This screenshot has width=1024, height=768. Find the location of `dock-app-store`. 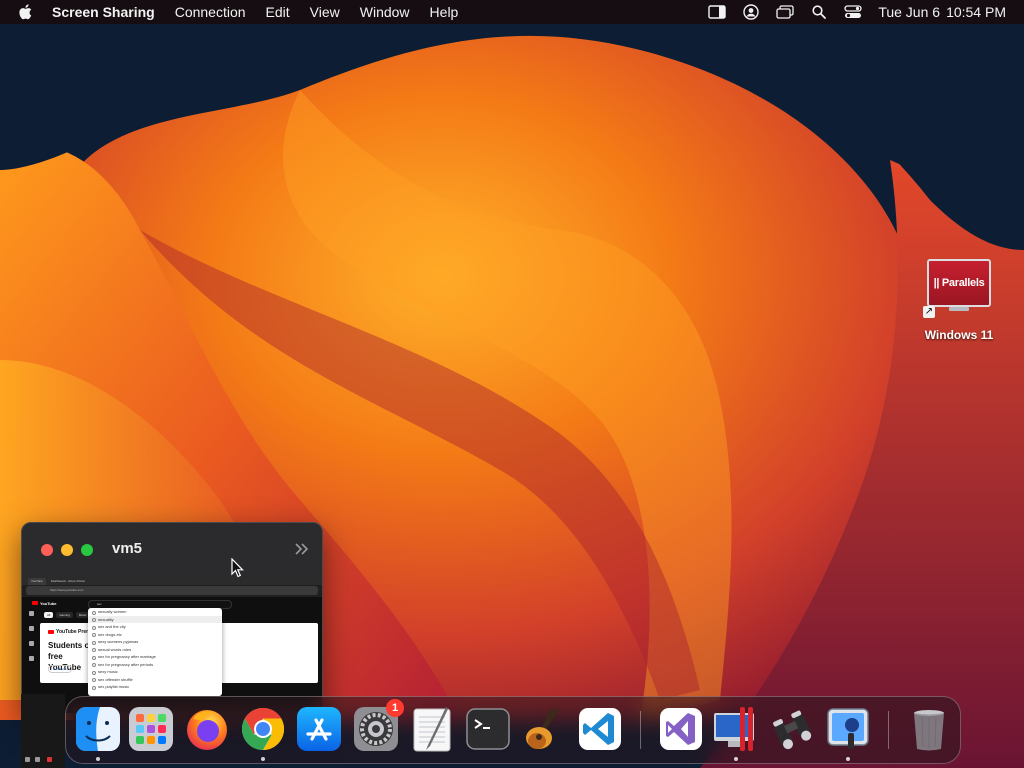

dock-app-store is located at coordinates (319, 729).